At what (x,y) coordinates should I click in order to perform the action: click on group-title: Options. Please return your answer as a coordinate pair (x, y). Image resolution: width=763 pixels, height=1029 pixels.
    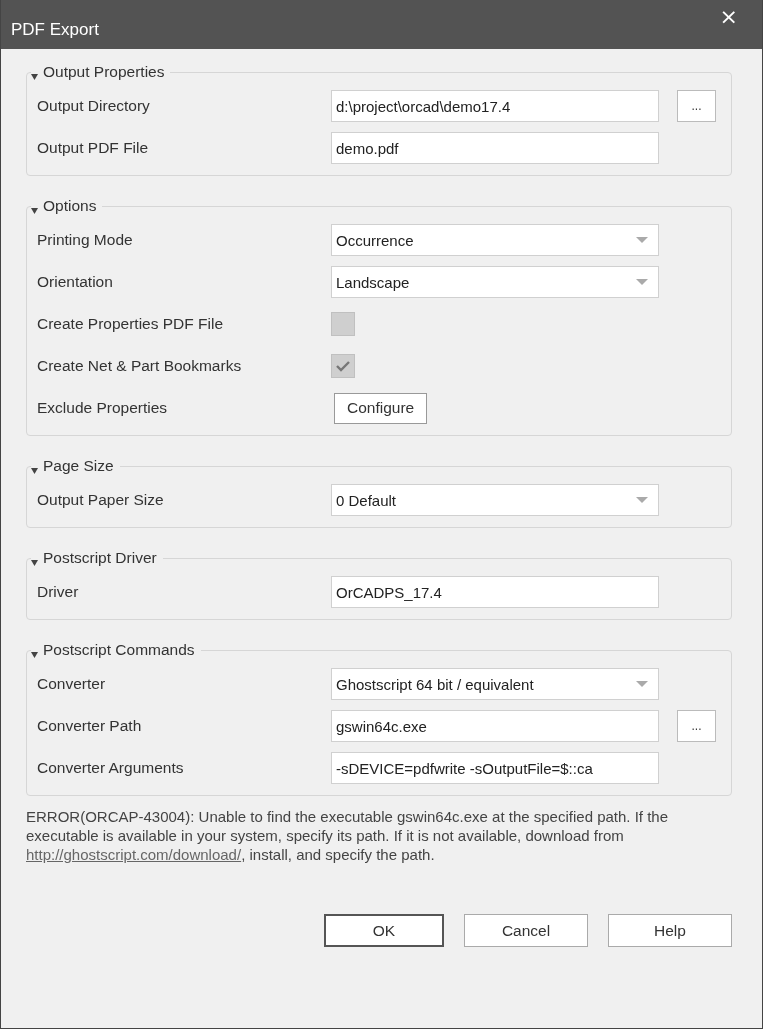
    Looking at the image, I should click on (70, 206).